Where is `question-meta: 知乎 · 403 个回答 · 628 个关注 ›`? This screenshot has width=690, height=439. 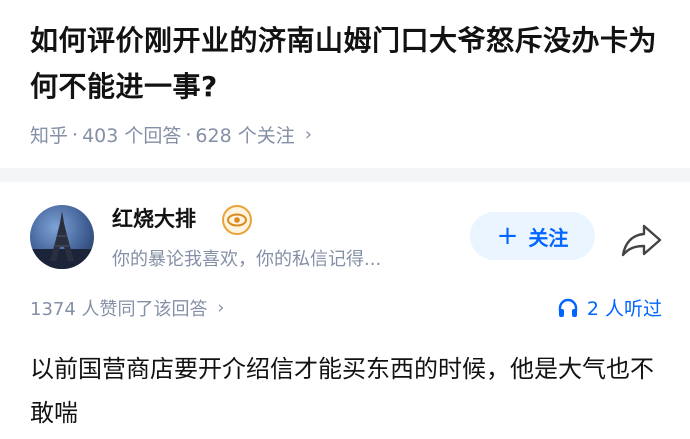
question-meta: 知乎 · 403 个回答 · 628 个关注 › is located at coordinates (171, 134).